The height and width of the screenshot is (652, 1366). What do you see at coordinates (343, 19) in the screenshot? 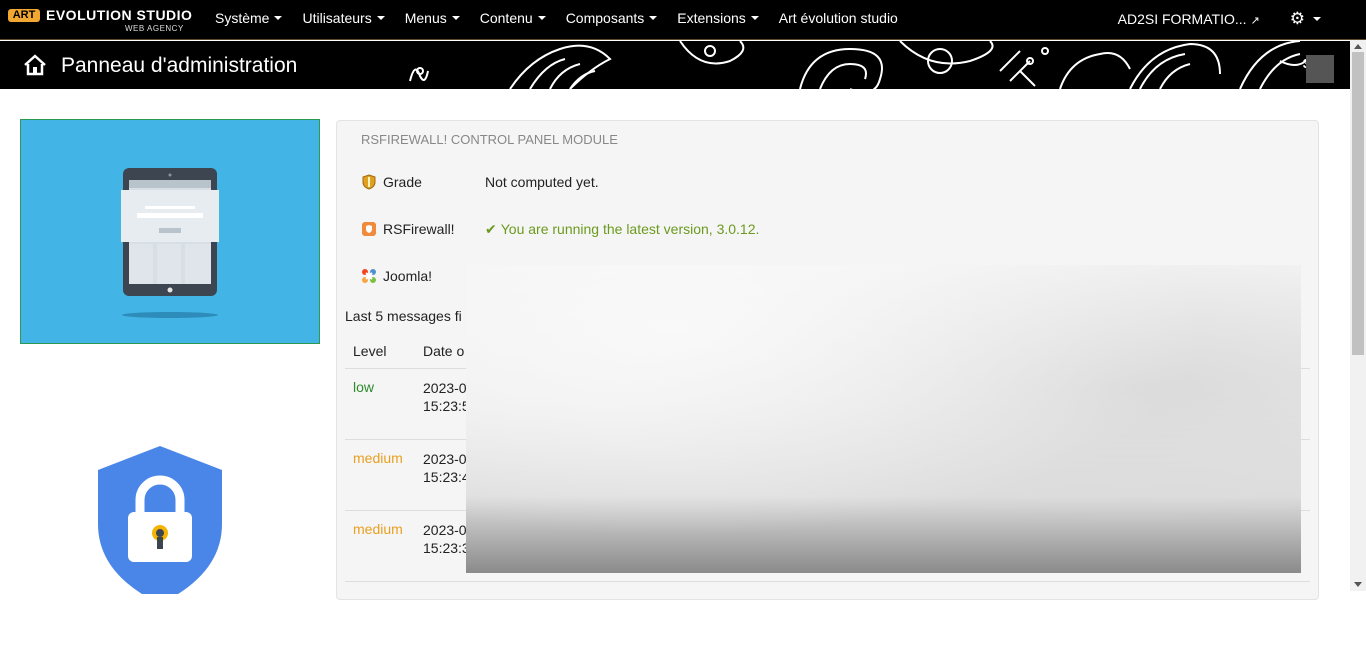
I see `menu-utilisateurs: Utilisateurs` at bounding box center [343, 19].